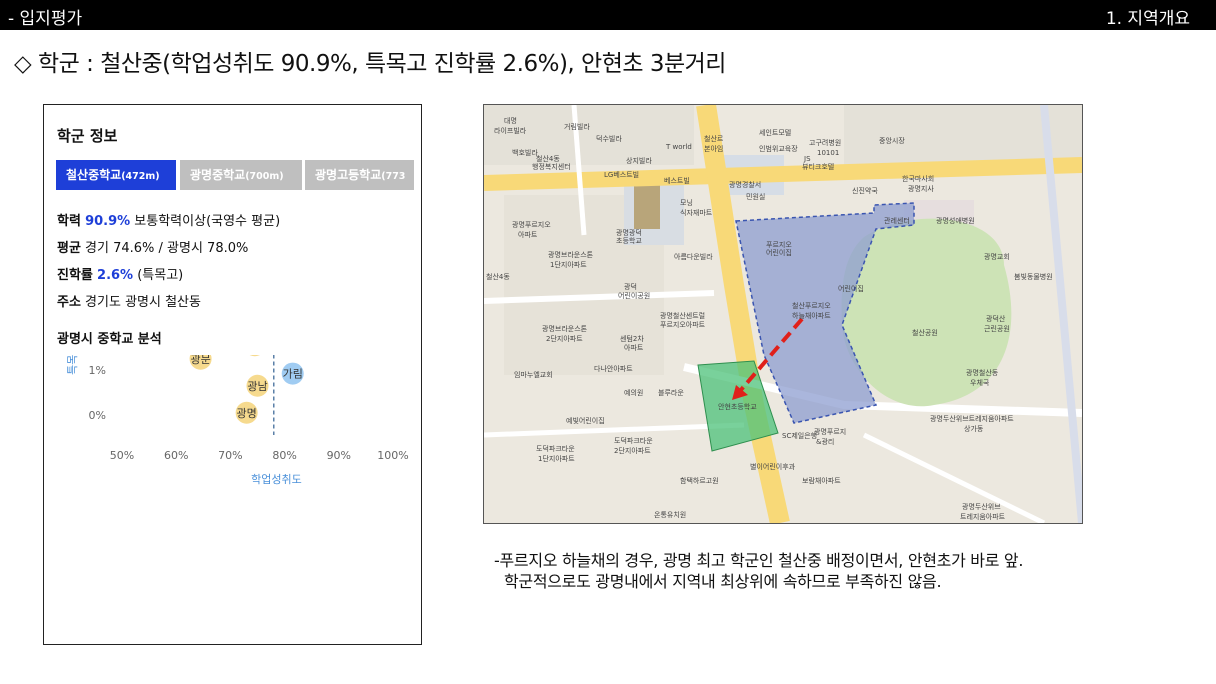 The height and width of the screenshot is (684, 1216). What do you see at coordinates (830, 431) in the screenshot?
I see `map-label: 광명푸르지` at bounding box center [830, 431].